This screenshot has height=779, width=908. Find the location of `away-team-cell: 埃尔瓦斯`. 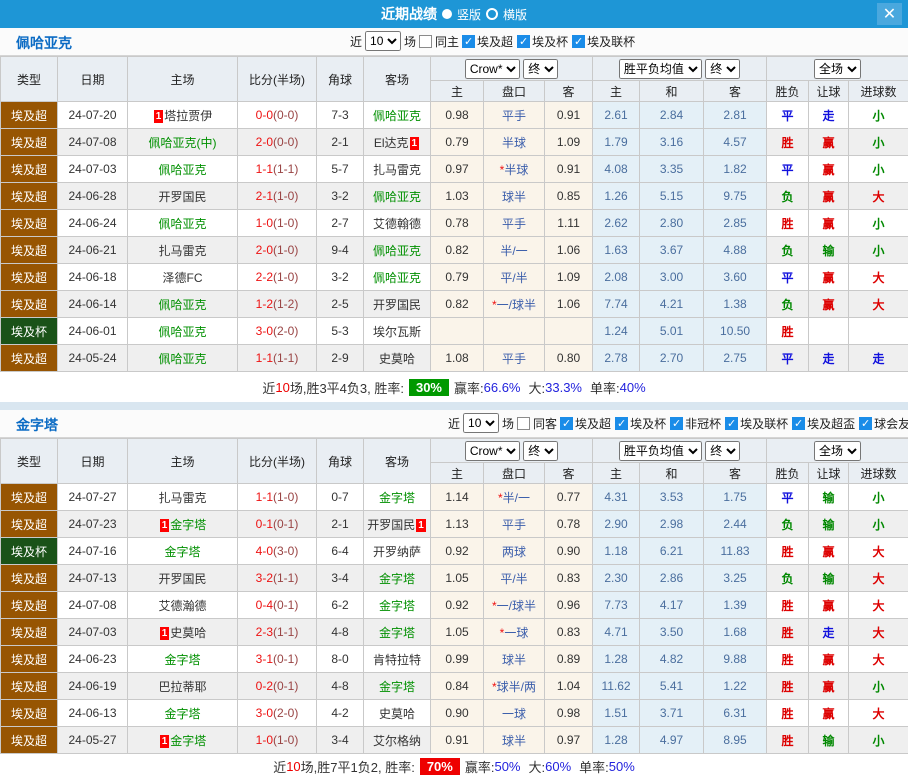

away-team-cell: 埃尔瓦斯 is located at coordinates (397, 331).